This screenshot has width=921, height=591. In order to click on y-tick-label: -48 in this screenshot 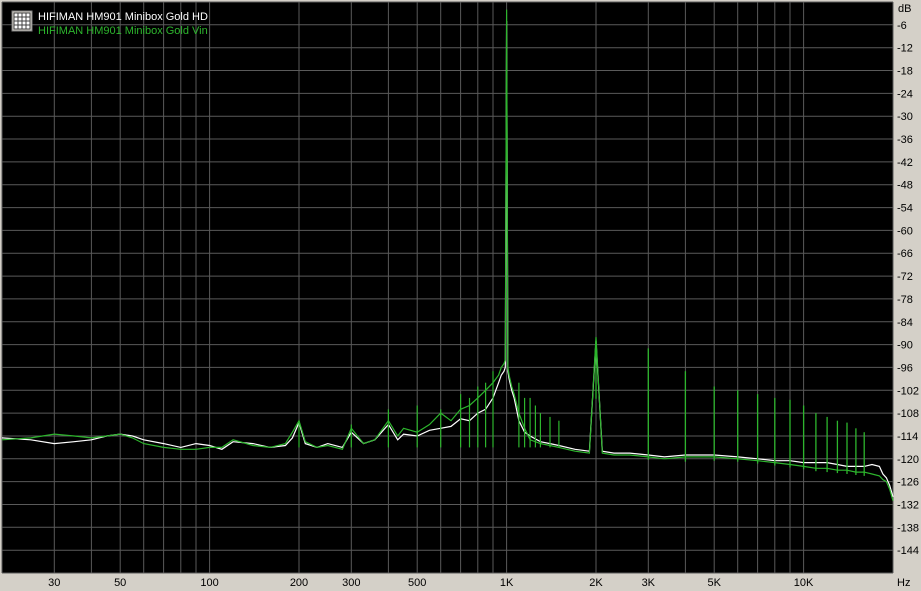, I will do `click(905, 186)`.